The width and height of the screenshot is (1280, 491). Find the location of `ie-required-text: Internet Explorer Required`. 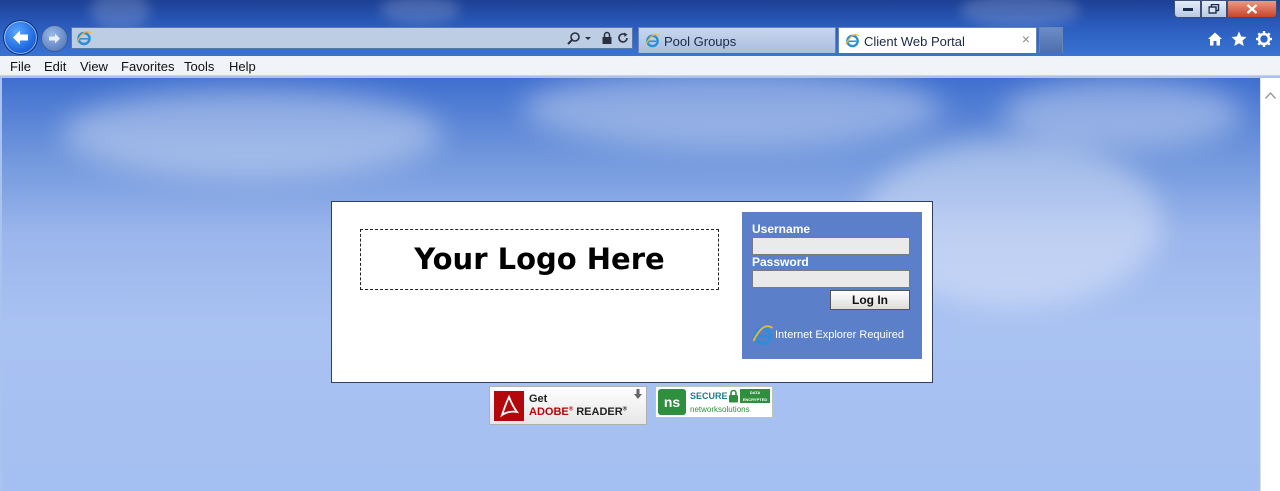

ie-required-text: Internet Explorer Required is located at coordinates (840, 335).